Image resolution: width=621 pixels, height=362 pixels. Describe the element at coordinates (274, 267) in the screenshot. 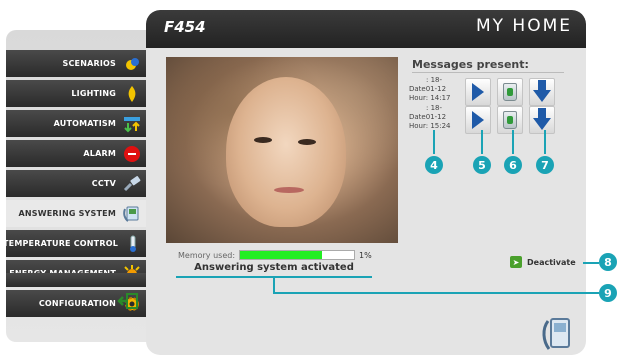

I see `status-text: Answering system activated` at that location.